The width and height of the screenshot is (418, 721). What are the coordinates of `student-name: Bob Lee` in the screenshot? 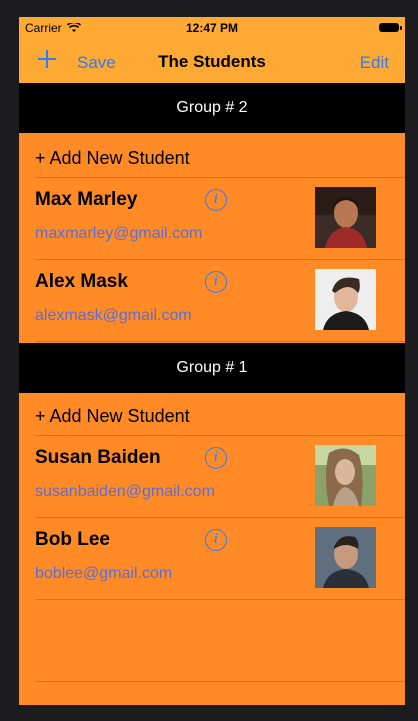 It's located at (72, 539).